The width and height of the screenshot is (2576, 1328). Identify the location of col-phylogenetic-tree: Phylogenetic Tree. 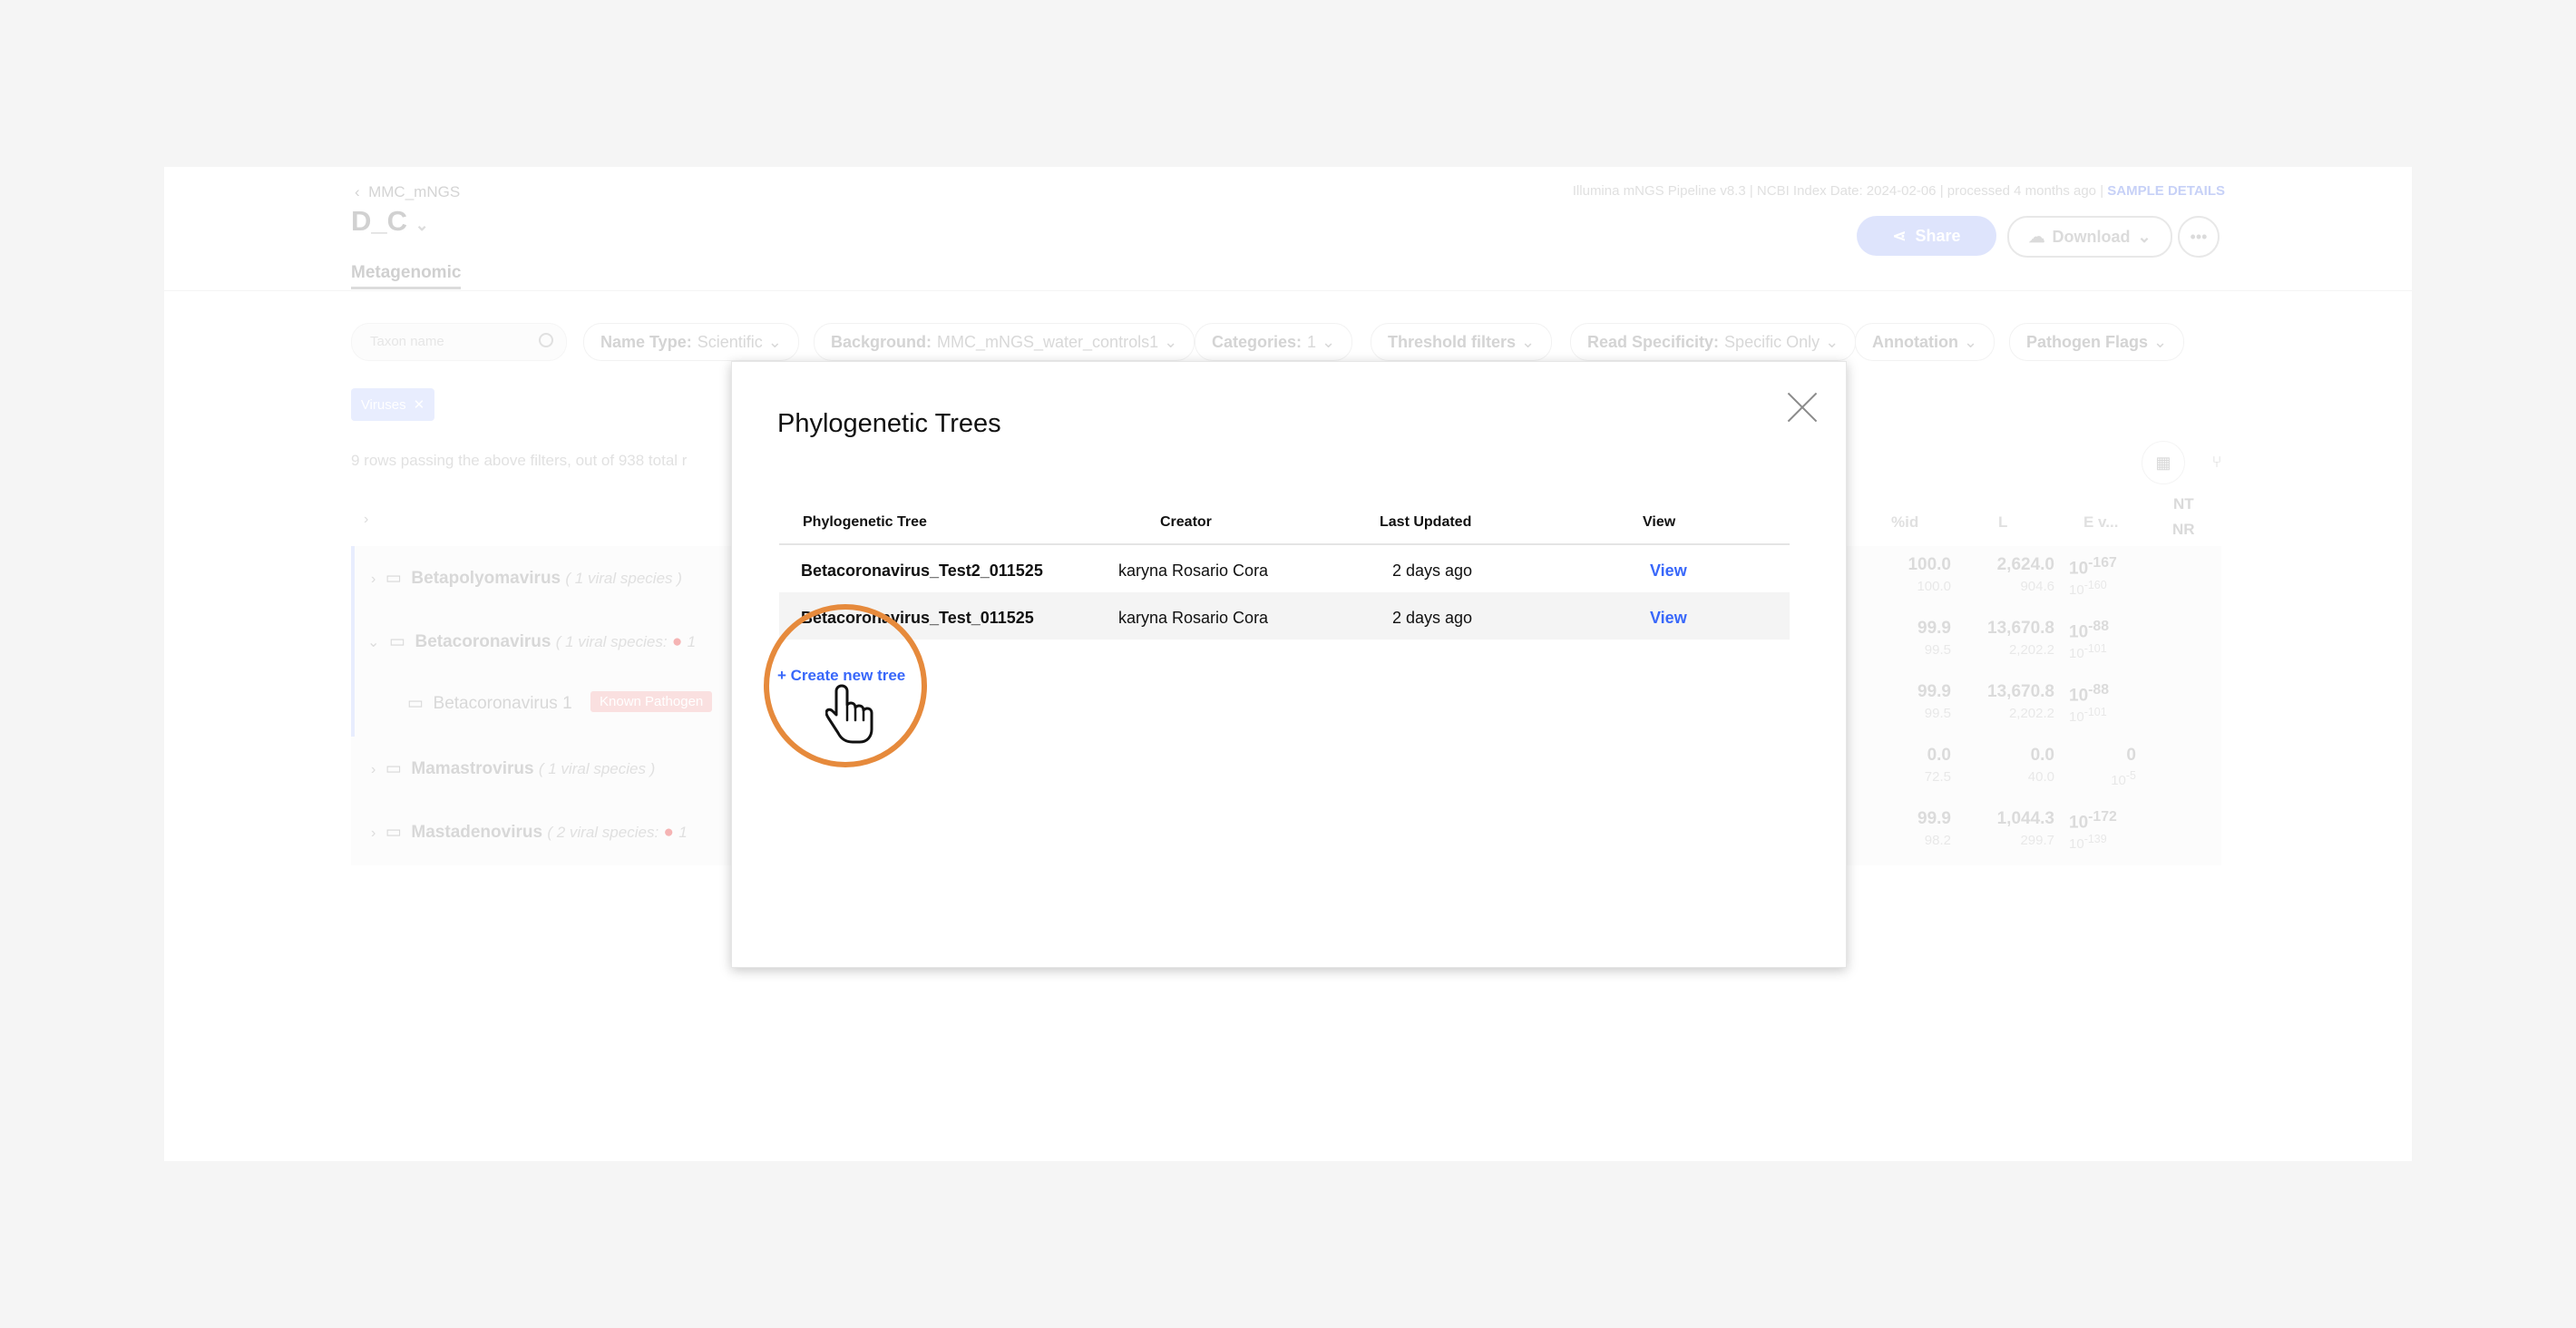
(865, 522).